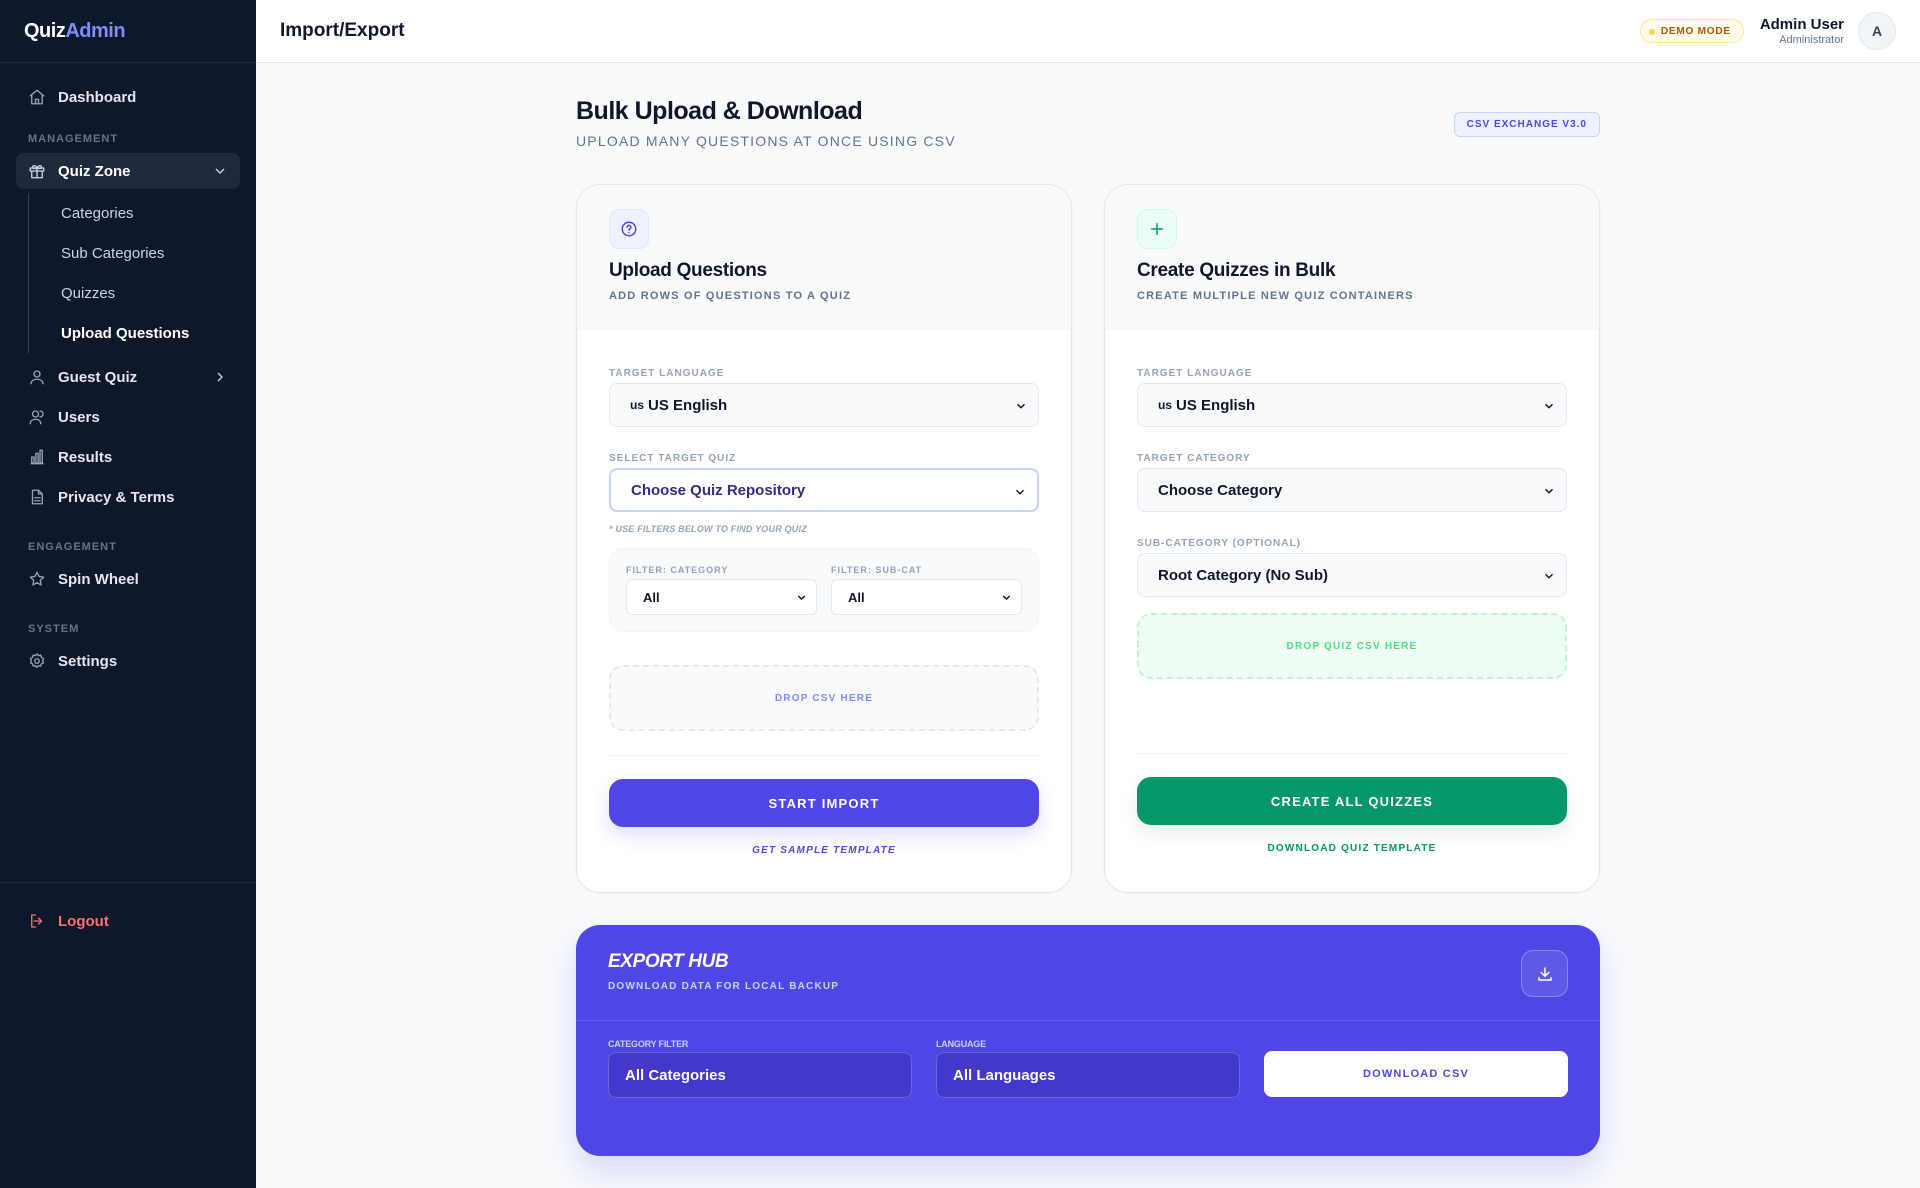 The width and height of the screenshot is (1920, 1188). I want to click on user-role: Administrator, so click(1811, 39).